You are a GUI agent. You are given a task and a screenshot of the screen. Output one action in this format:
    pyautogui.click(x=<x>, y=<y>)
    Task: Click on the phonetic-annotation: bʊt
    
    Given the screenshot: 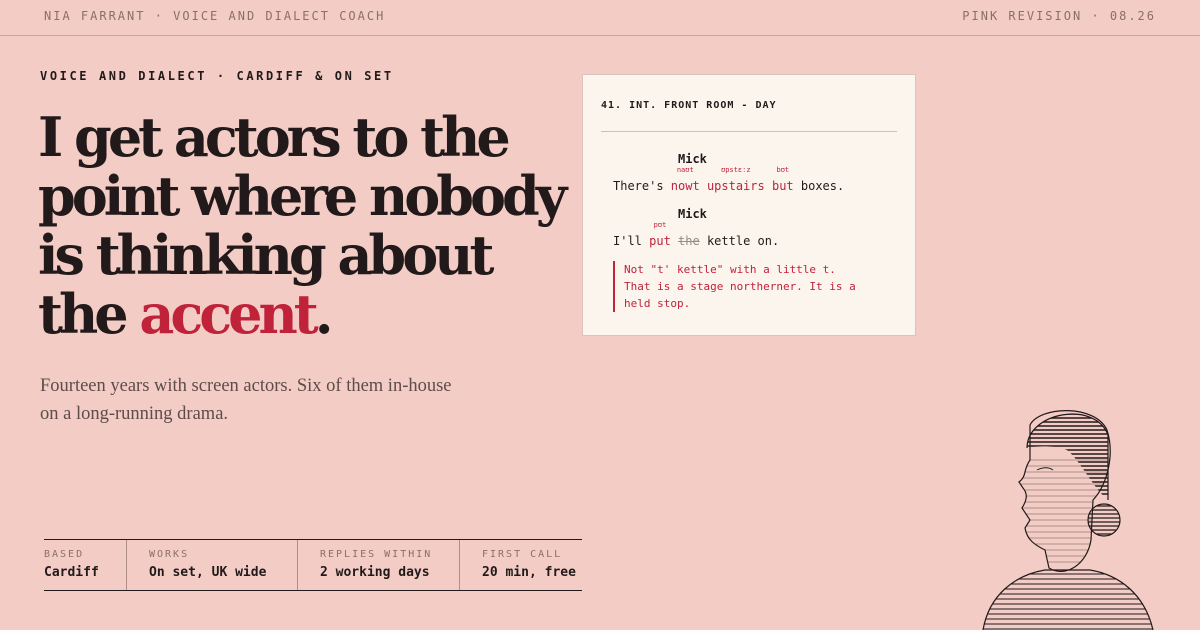 What is the action you would take?
    pyautogui.click(x=783, y=170)
    